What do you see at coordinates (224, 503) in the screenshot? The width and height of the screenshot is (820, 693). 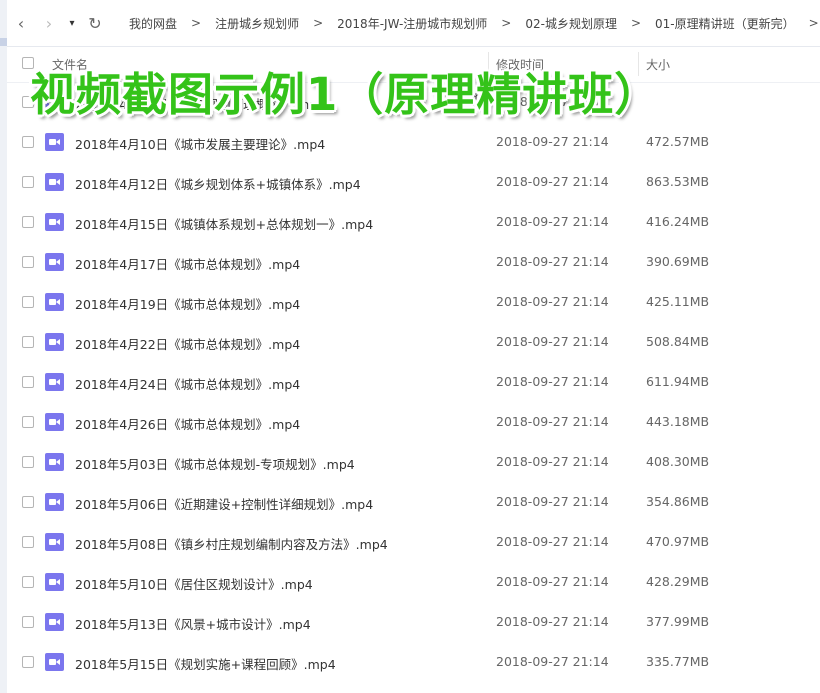 I see `file-name: 2018年5月06日《近期建设+控制性详细规划》.mp4` at bounding box center [224, 503].